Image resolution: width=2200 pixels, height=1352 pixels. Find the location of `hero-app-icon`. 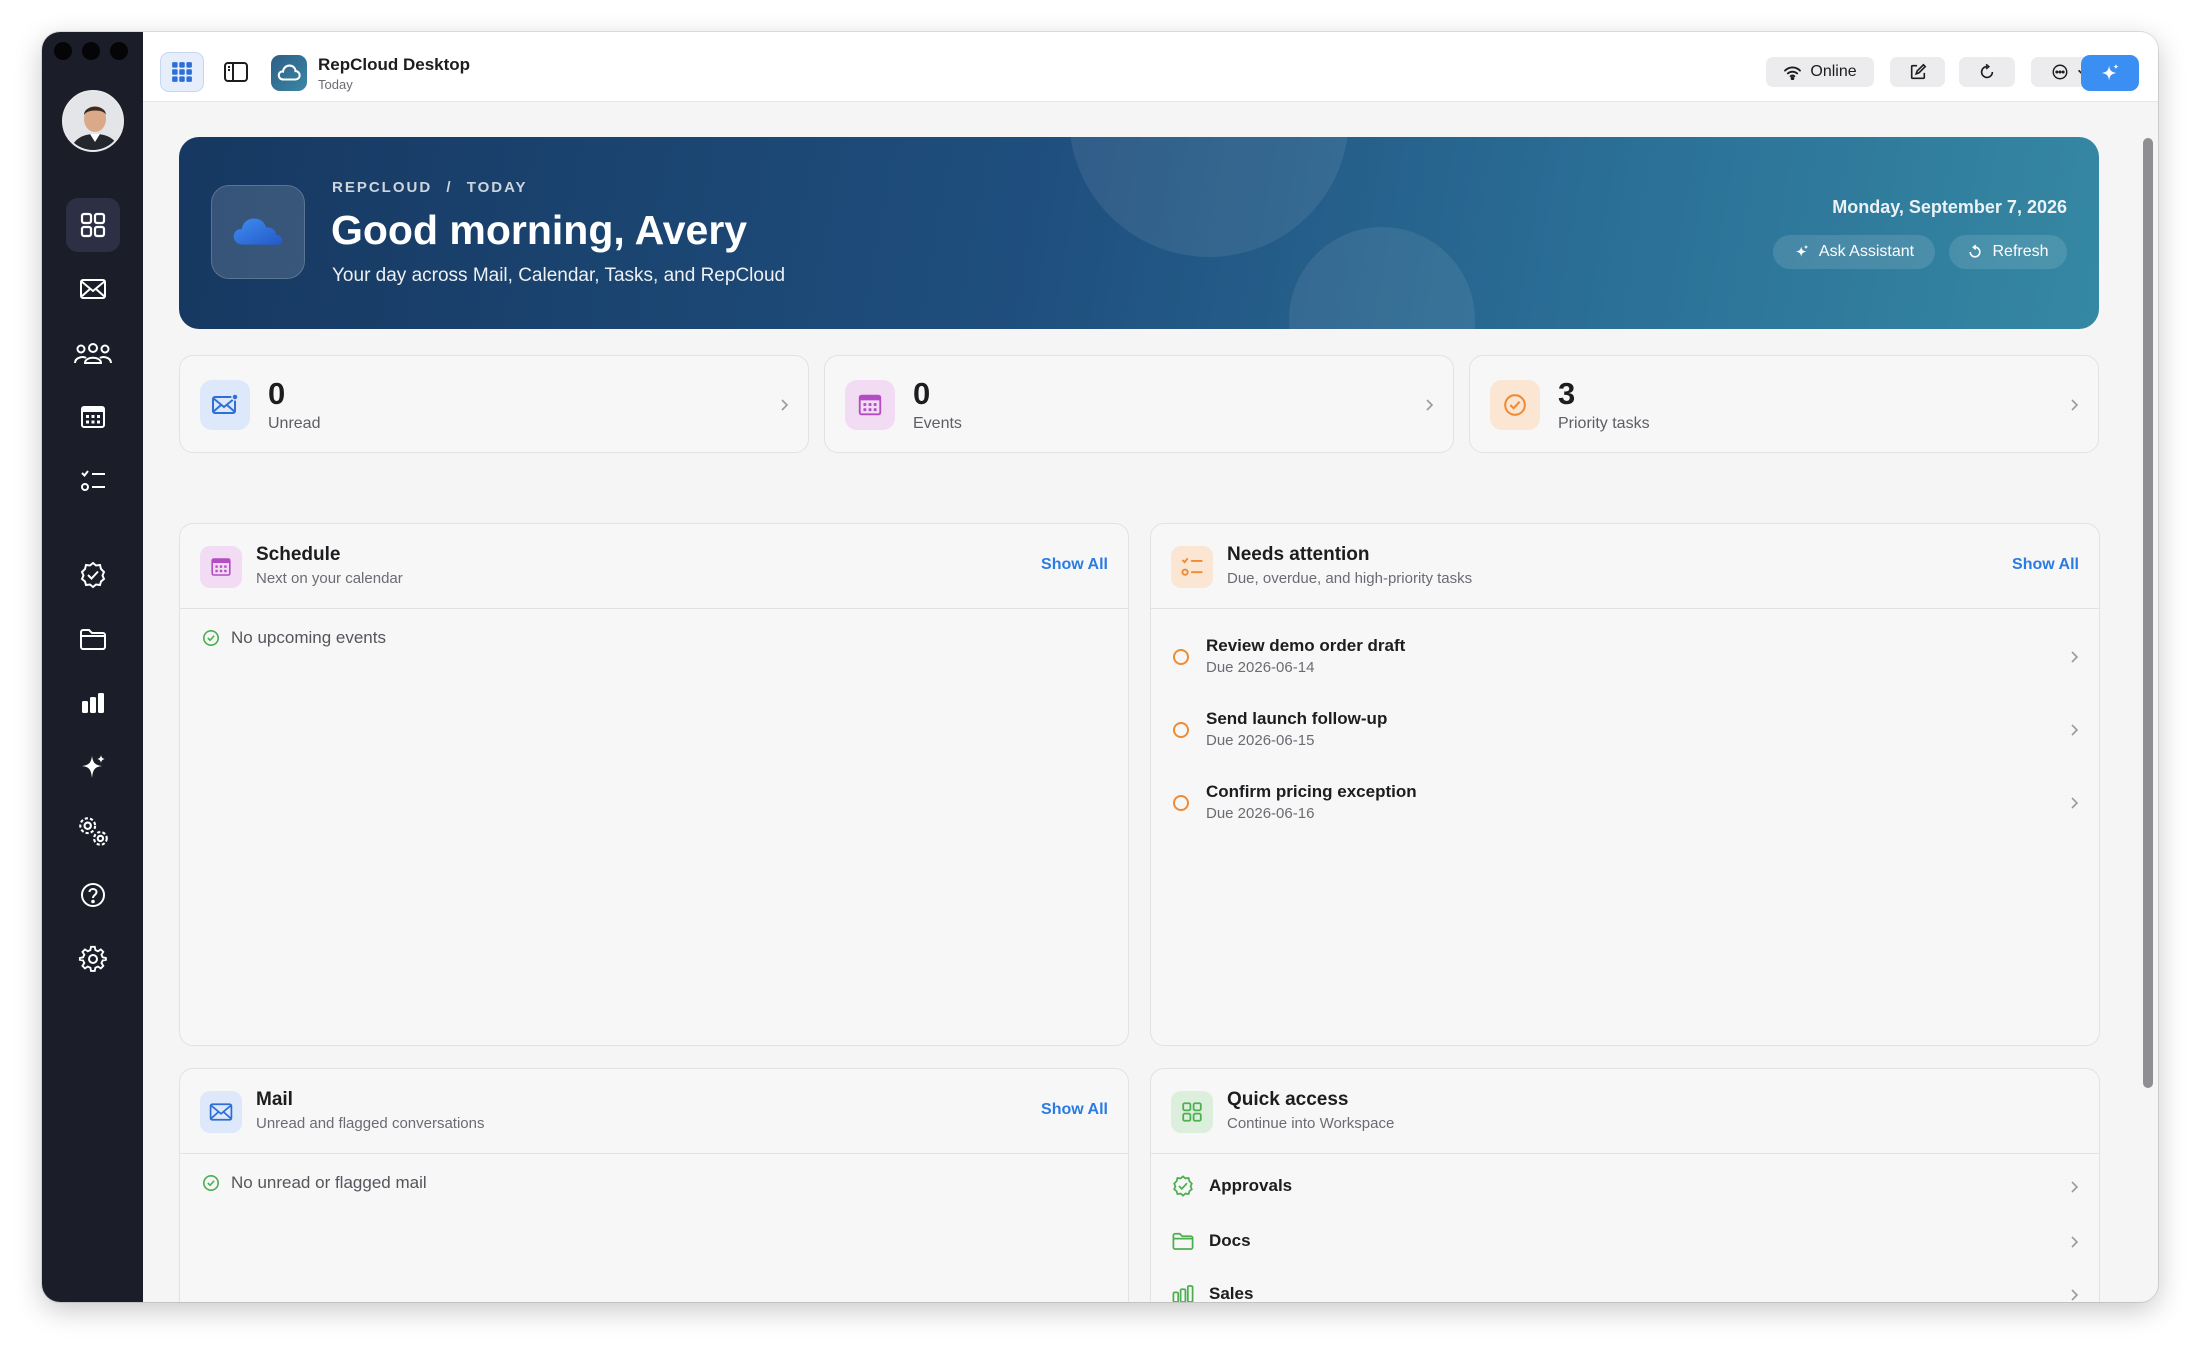

hero-app-icon is located at coordinates (258, 232).